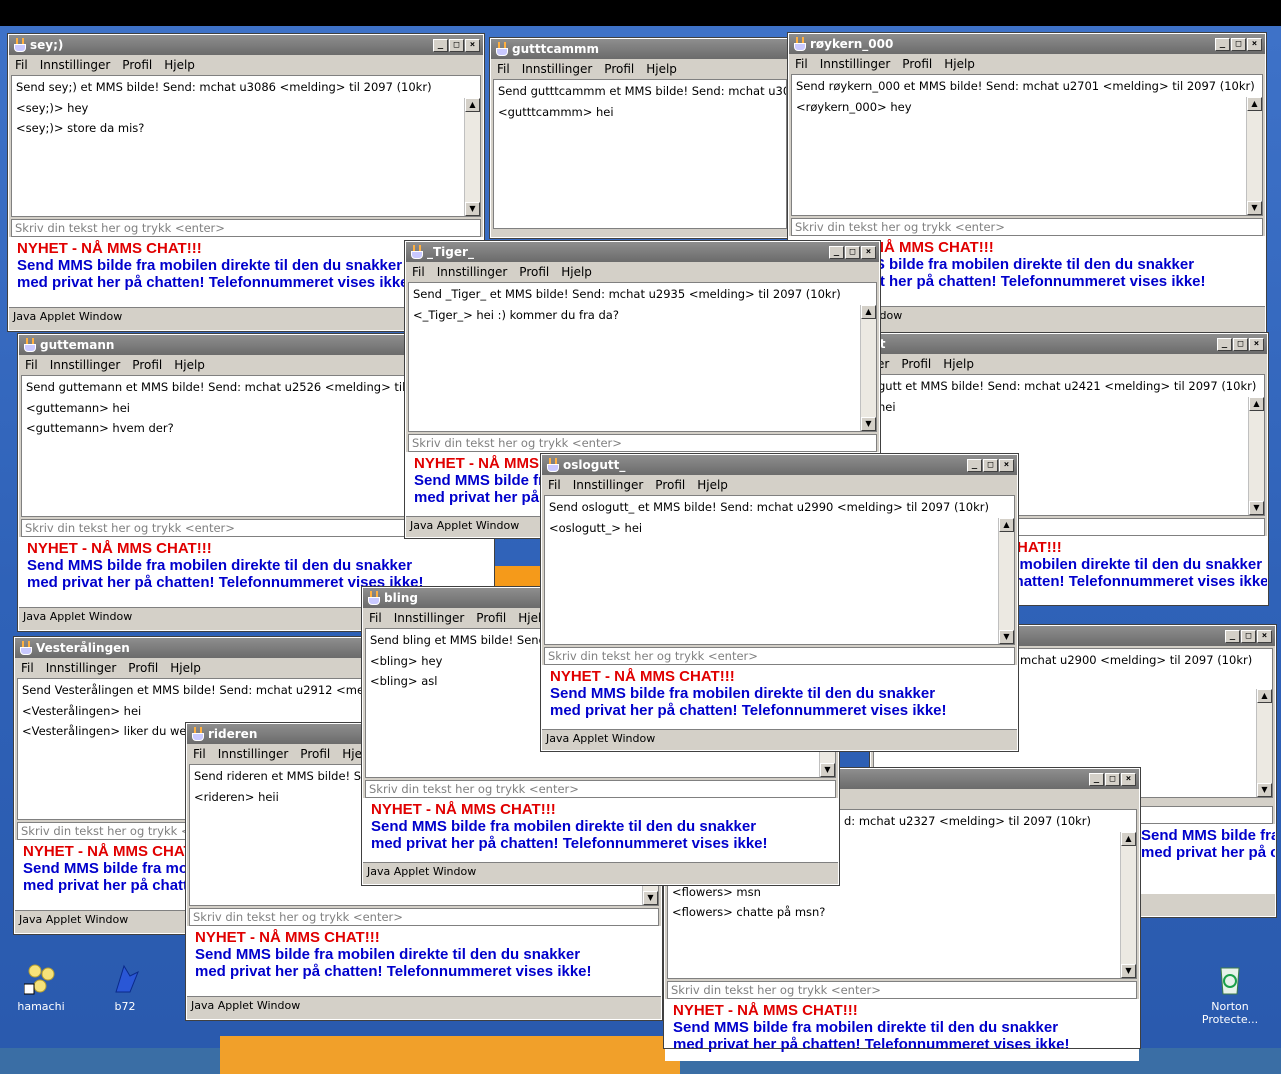 The width and height of the screenshot is (1281, 1074). I want to click on window-title: røykern_000, so click(852, 44).